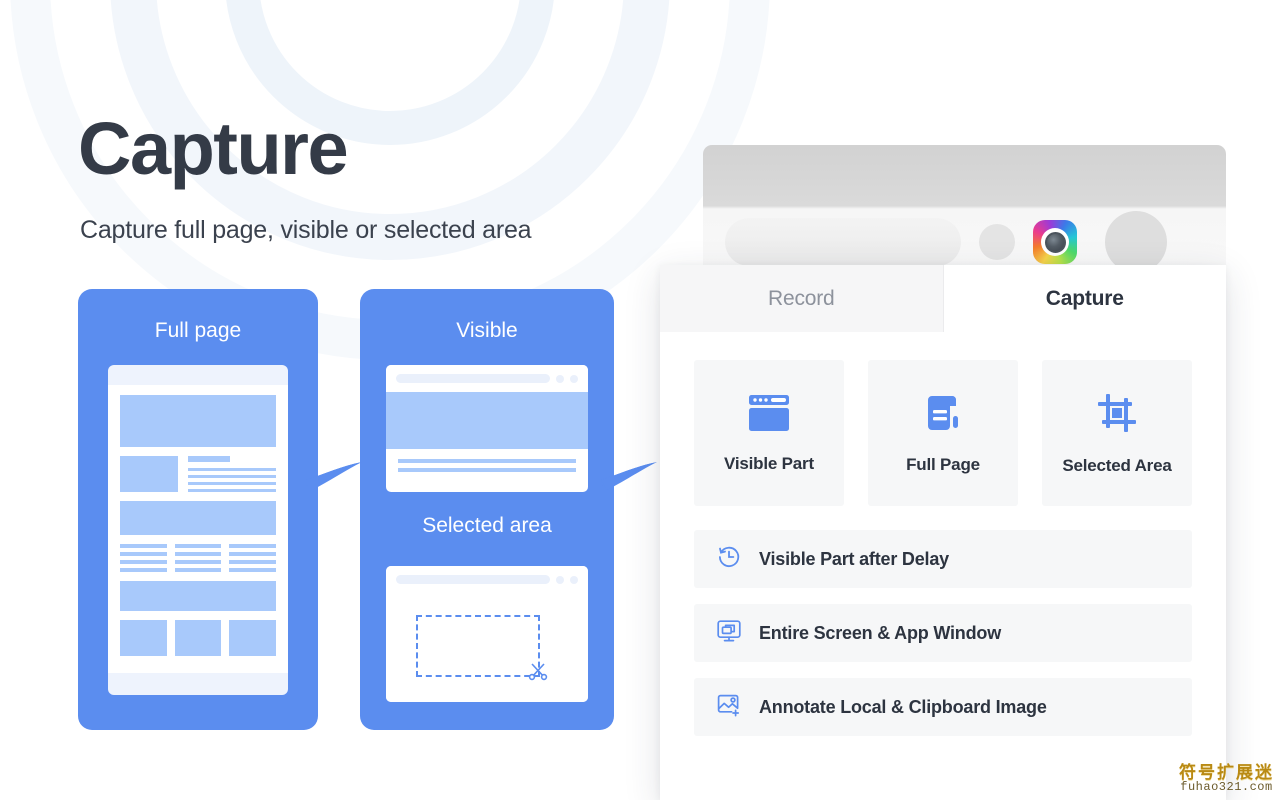  I want to click on scroll-document-icon, so click(943, 415).